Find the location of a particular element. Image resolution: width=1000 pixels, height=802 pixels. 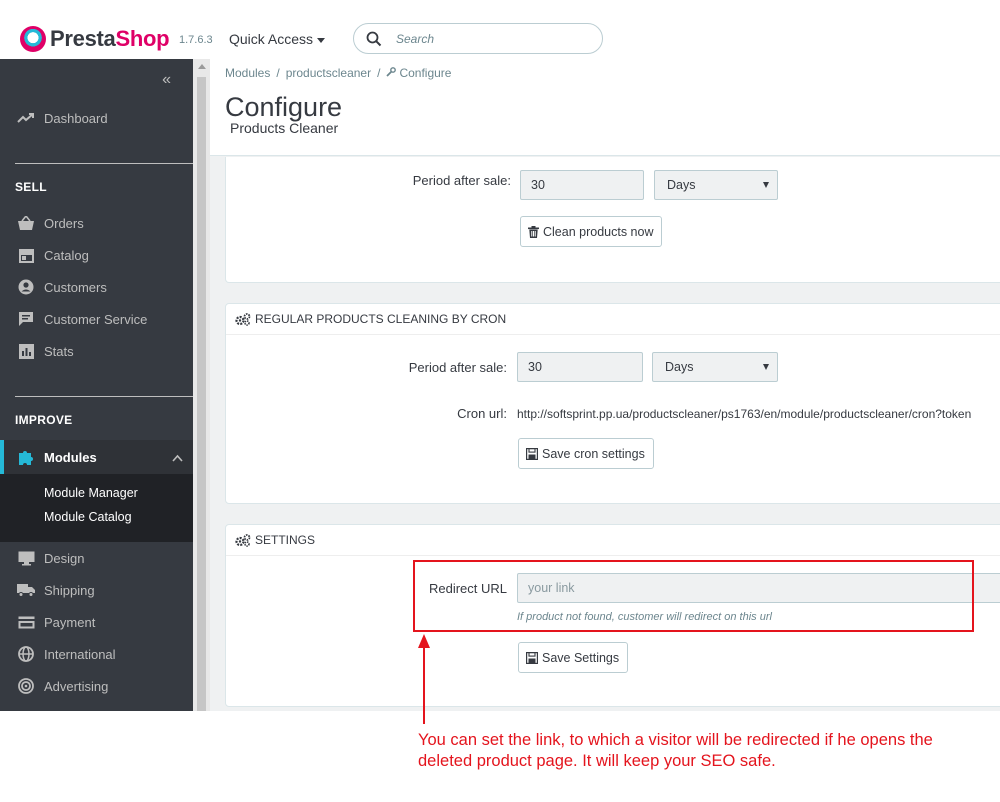

breadcrumb: Modules / productscleaner / Configure is located at coordinates (338, 73).